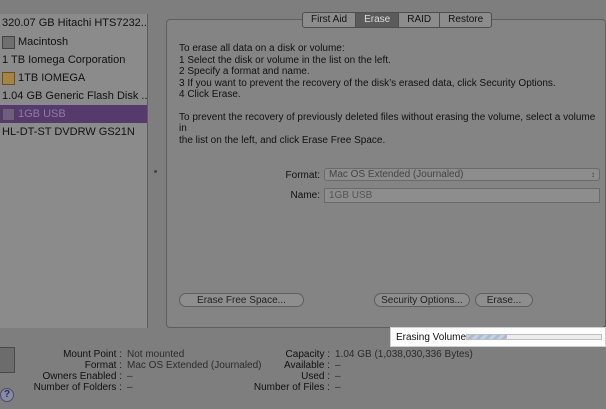  I want to click on disk-item-dvdrw: HL-DT-ST DVDRW GS21N, so click(73, 132).